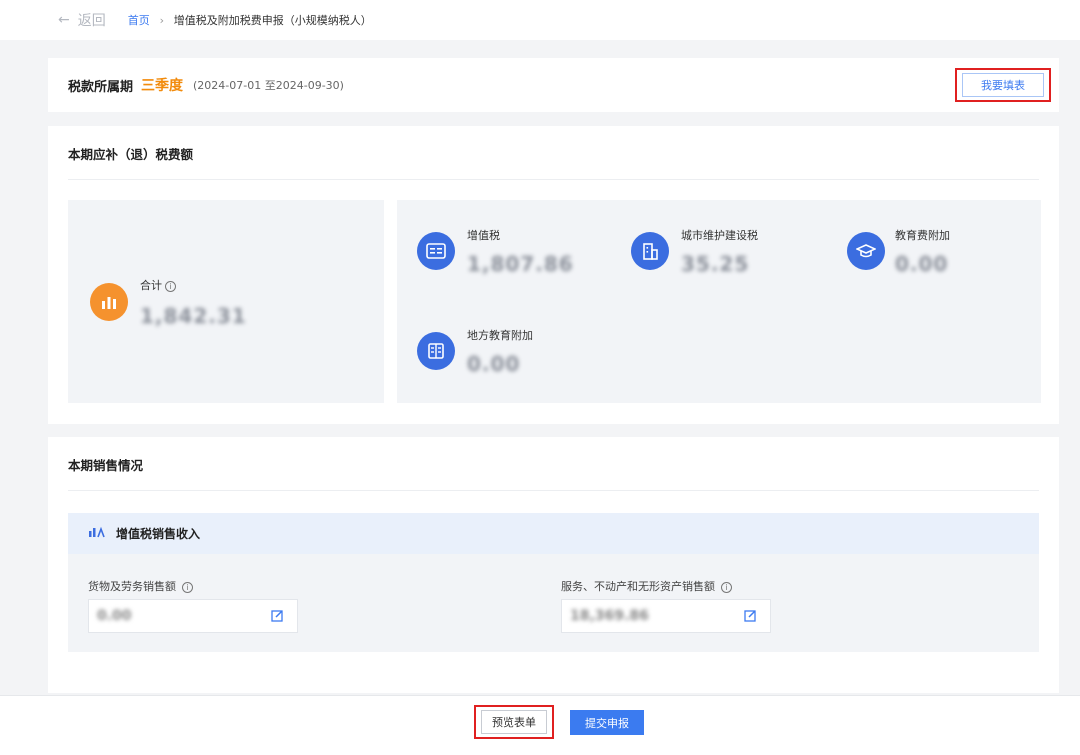  What do you see at coordinates (540, 20) in the screenshot?
I see `top-nav-bar: ← 返回 首页 › 增值税及附加税费申报（小规模纳税人）` at bounding box center [540, 20].